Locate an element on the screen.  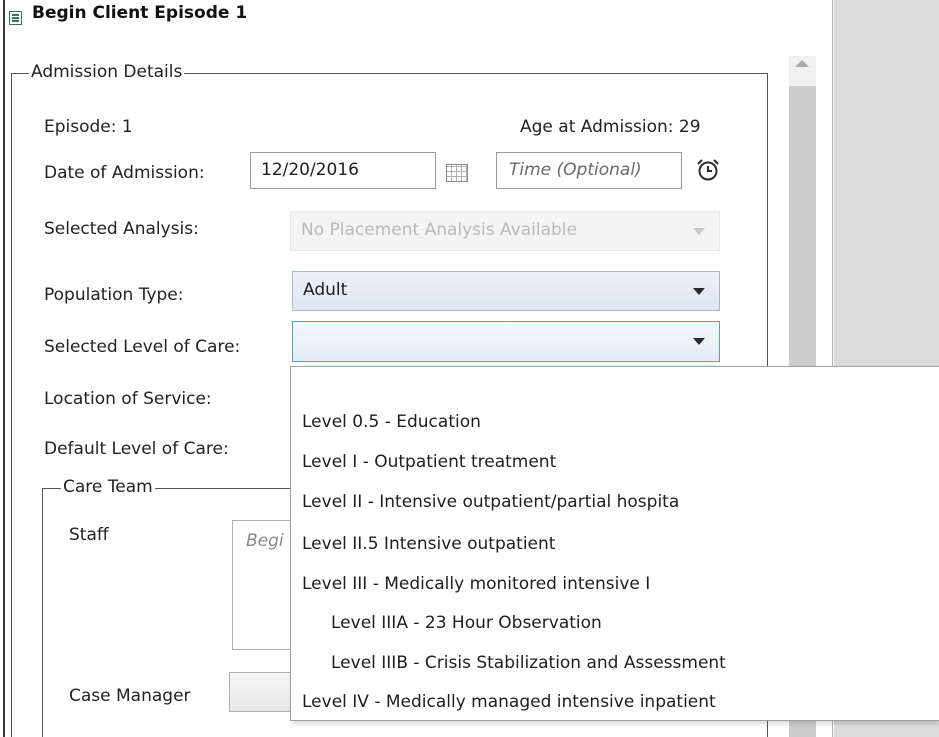
level-option: Level 0.5 - Education is located at coordinates (391, 422).